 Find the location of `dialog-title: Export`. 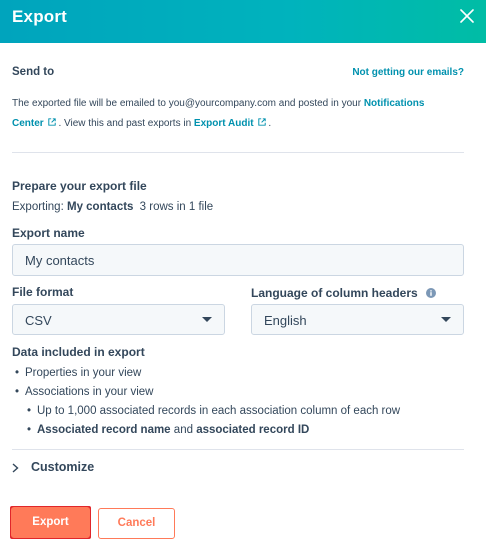

dialog-title: Export is located at coordinates (40, 16).